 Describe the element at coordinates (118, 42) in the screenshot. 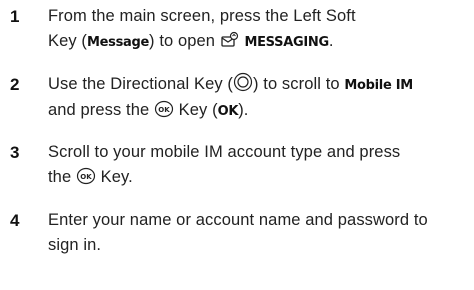

I see `soft-key-label: Message` at that location.